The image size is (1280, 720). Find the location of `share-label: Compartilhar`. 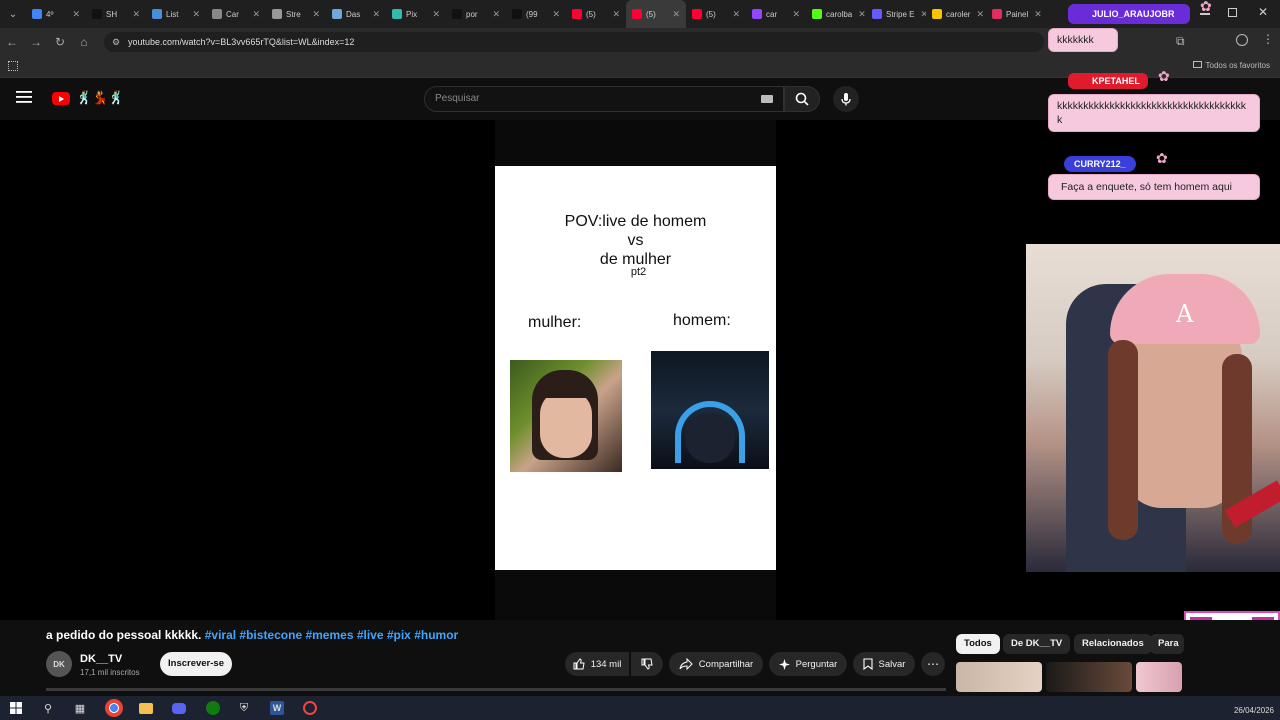

share-label: Compartilhar is located at coordinates (726, 664).